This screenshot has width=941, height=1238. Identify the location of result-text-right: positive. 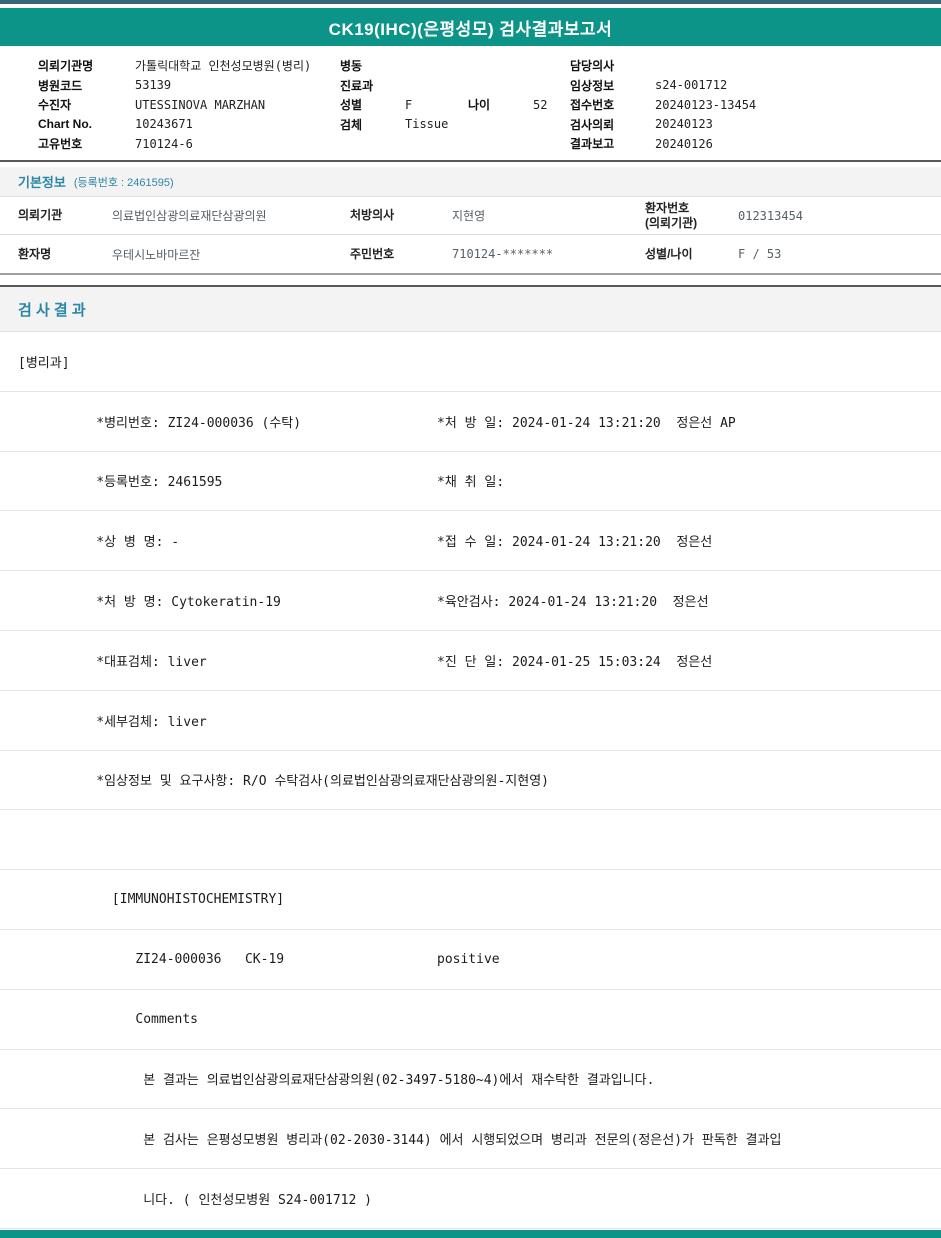
(468, 959).